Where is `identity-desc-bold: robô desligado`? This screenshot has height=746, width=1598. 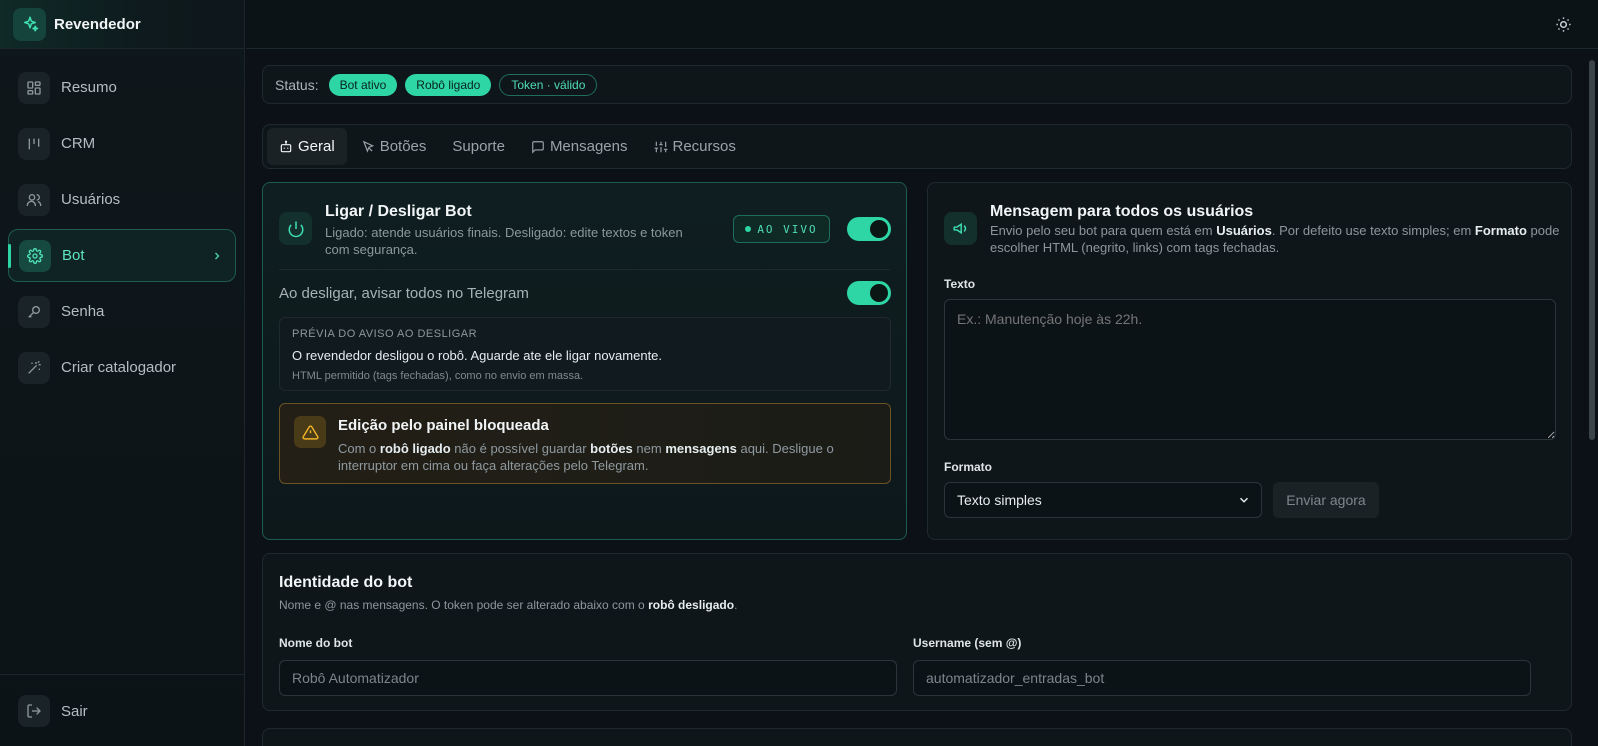
identity-desc-bold: robô desligado is located at coordinates (691, 605).